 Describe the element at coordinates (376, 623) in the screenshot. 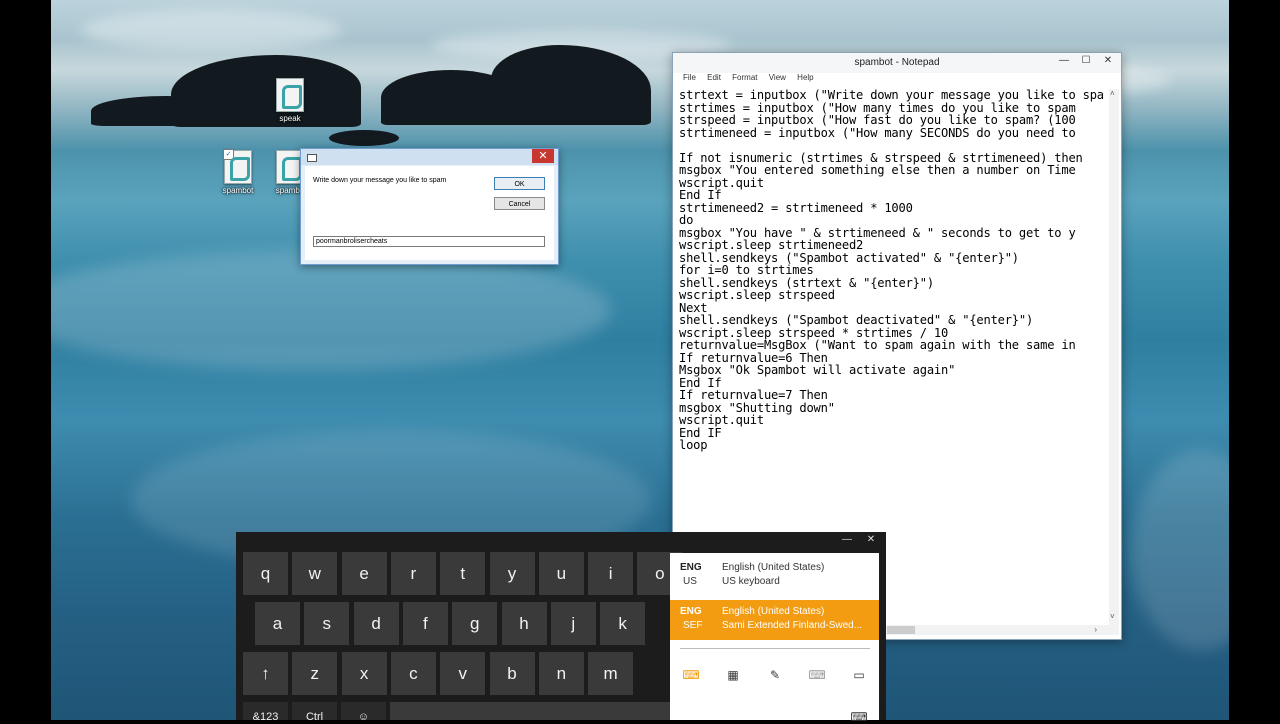

I see `key-d: d` at that location.